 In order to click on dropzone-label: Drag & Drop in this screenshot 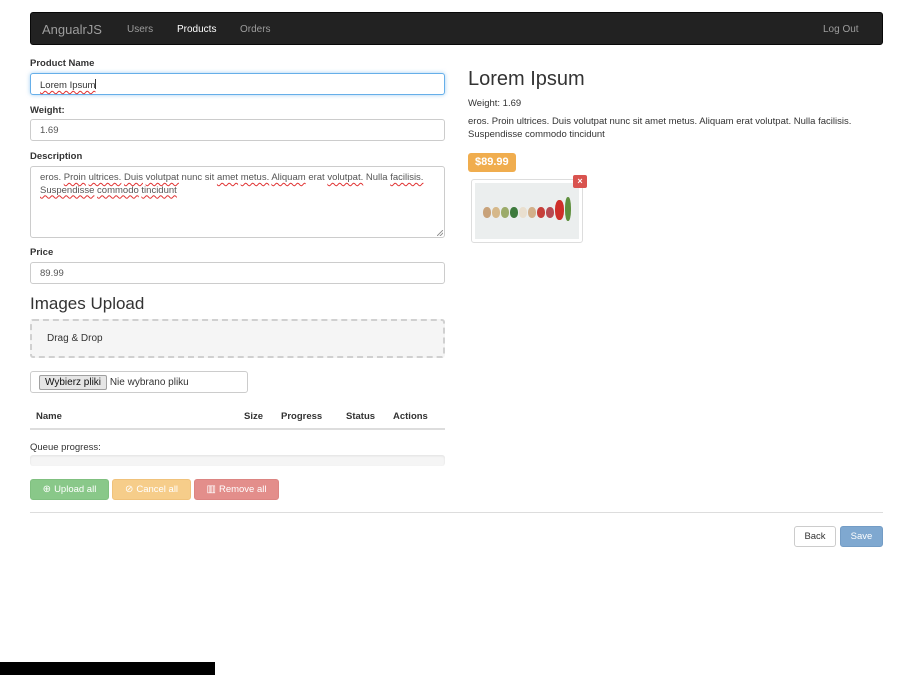, I will do `click(75, 338)`.